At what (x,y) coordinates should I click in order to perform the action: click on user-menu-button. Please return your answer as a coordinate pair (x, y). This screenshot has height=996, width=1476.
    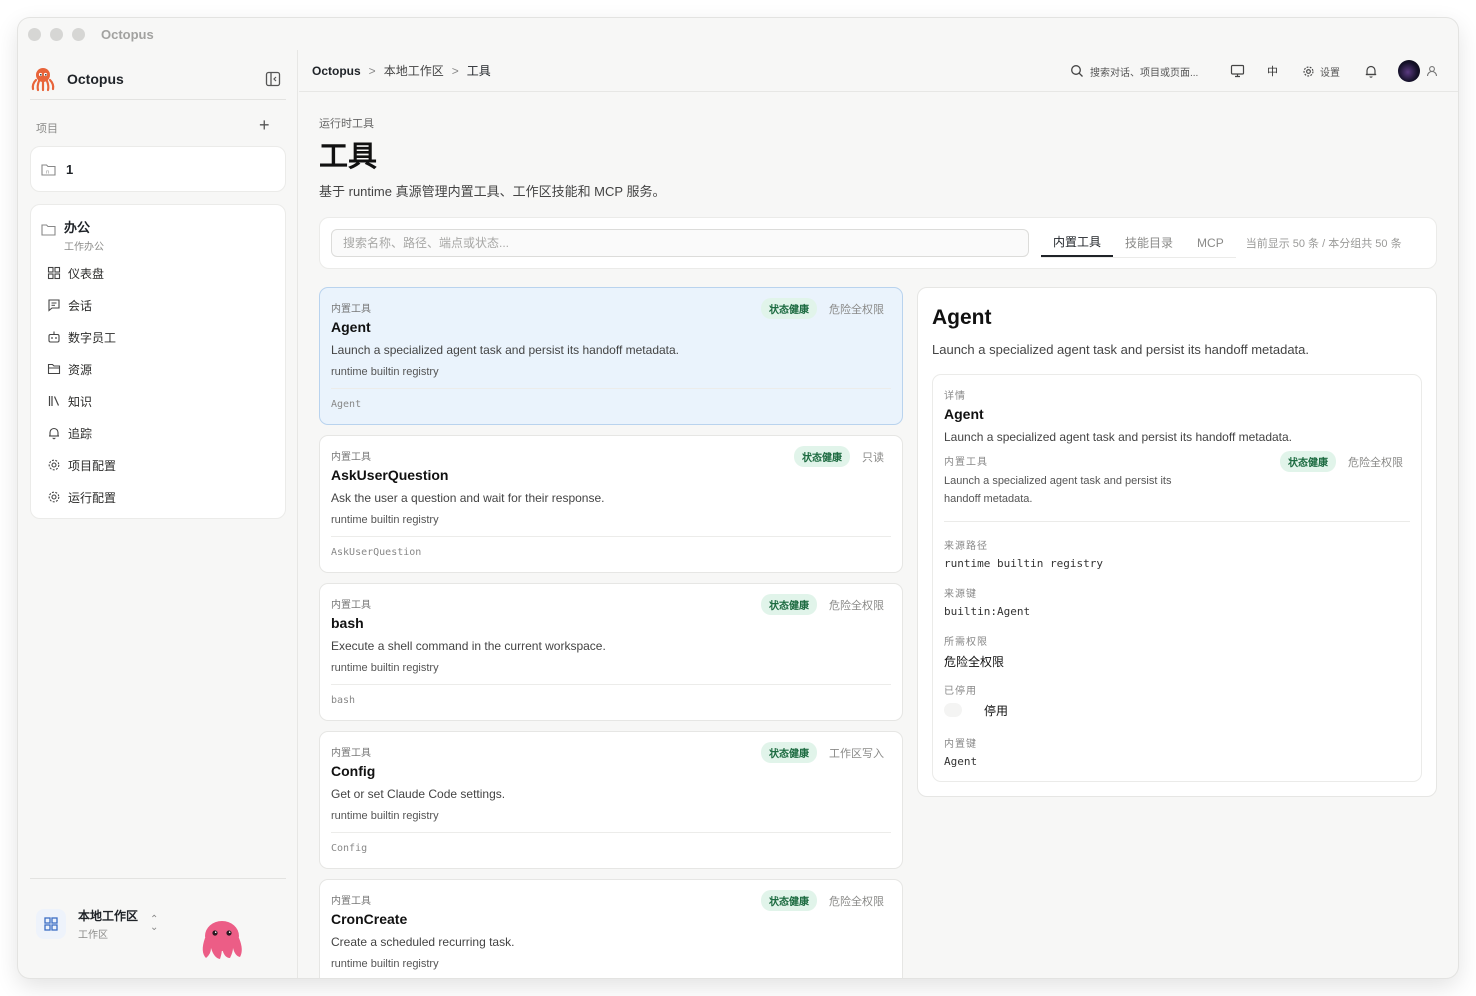
    Looking at the image, I should click on (1432, 71).